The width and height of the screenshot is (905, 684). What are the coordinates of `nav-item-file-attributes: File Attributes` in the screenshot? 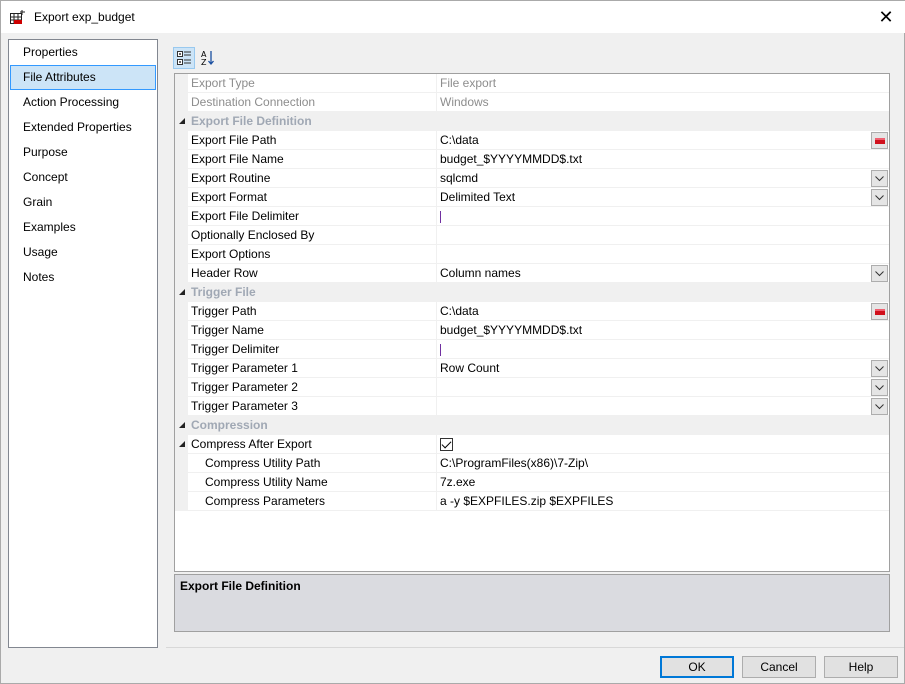 It's located at (83, 77).